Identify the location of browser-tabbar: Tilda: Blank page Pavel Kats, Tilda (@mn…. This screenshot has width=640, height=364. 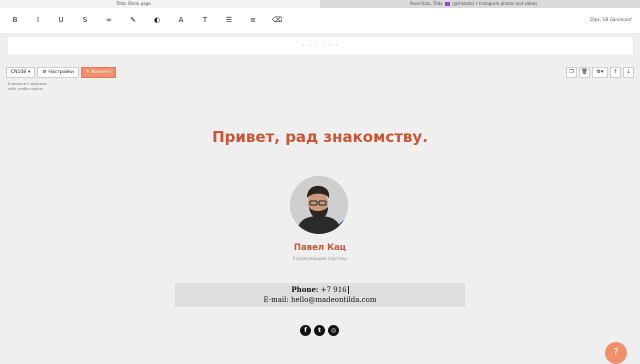
(320, 4).